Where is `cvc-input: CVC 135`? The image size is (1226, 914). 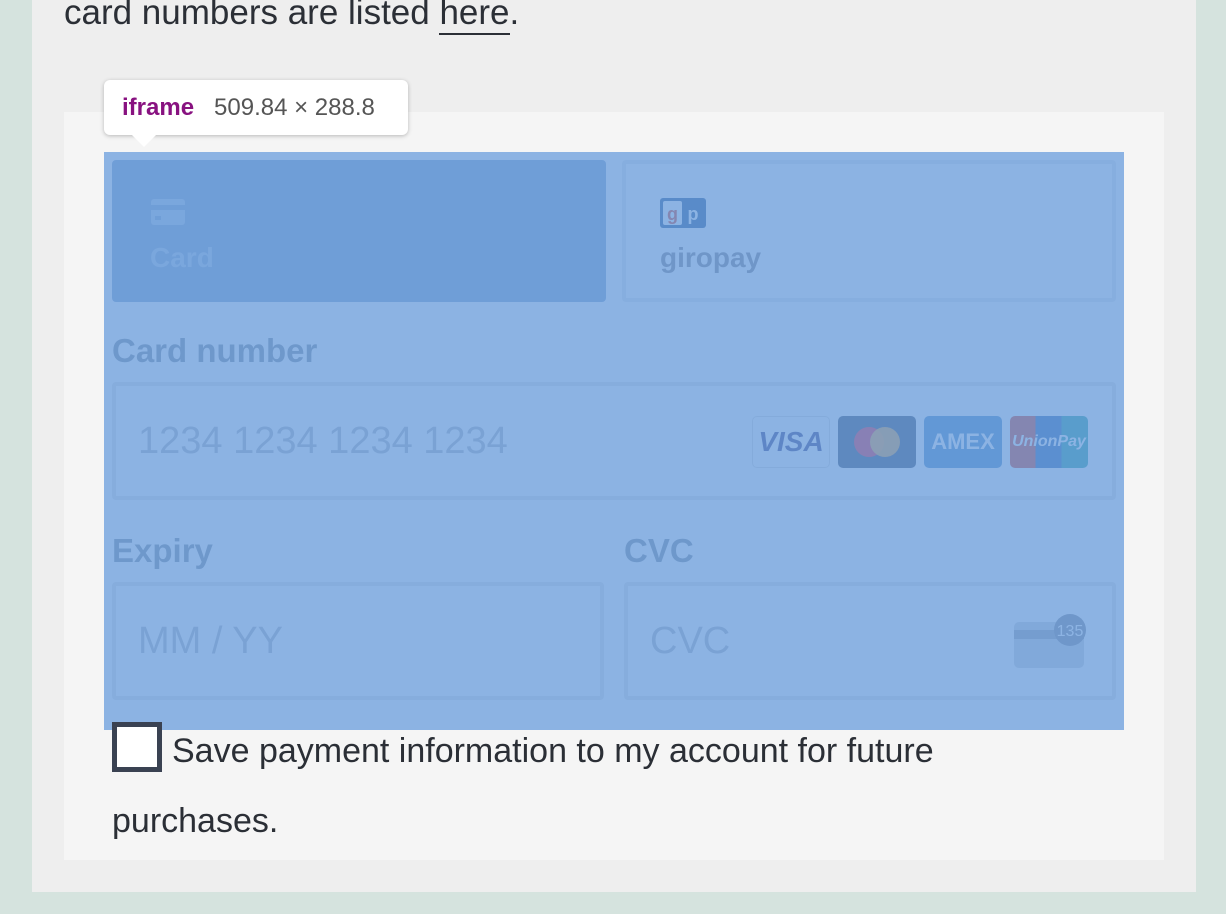 cvc-input: CVC 135 is located at coordinates (870, 641).